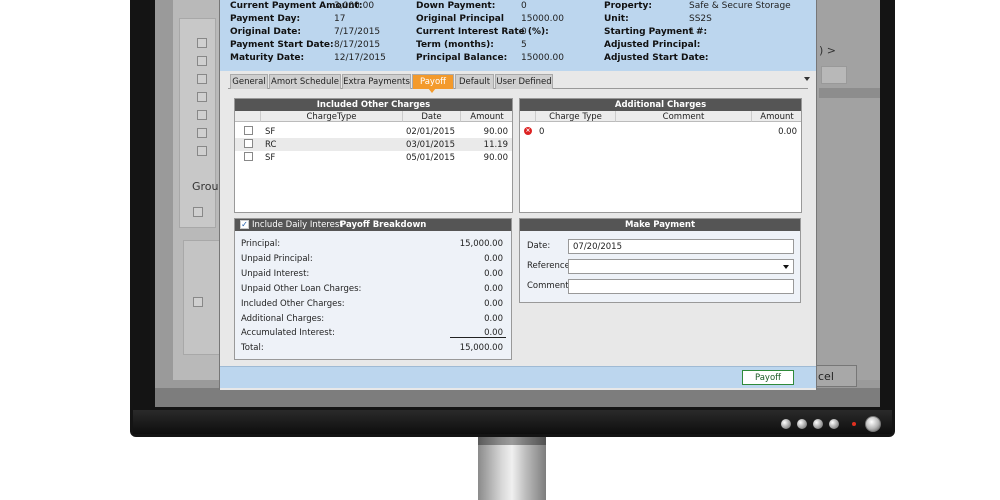 The height and width of the screenshot is (500, 1000). What do you see at coordinates (768, 377) in the screenshot?
I see `payoff-button: Payoff` at bounding box center [768, 377].